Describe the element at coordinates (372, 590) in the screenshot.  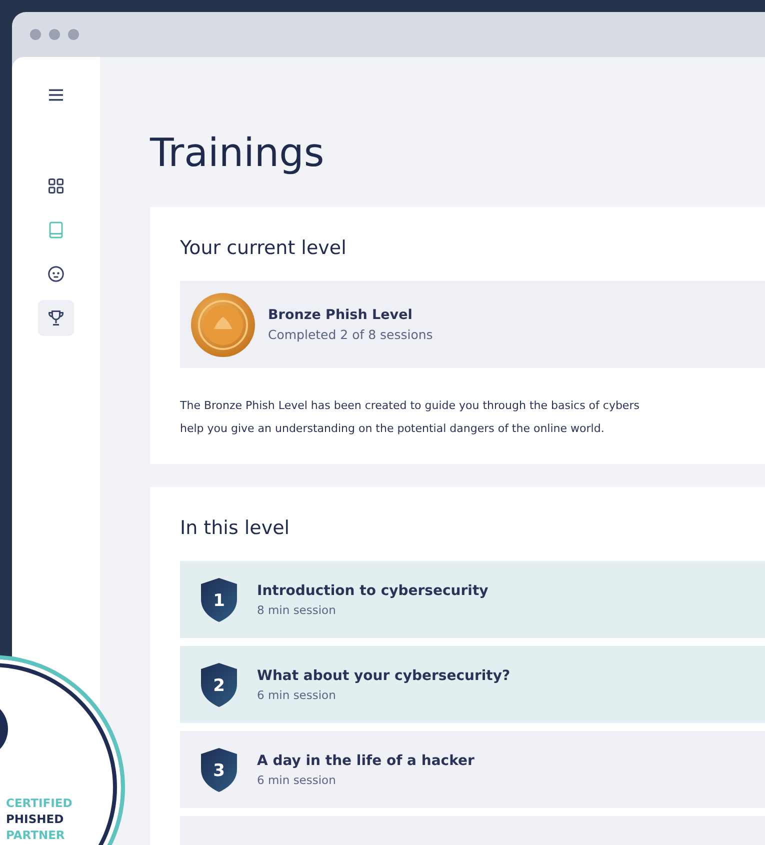
I see `session-title: Introduction to cybersecurity` at that location.